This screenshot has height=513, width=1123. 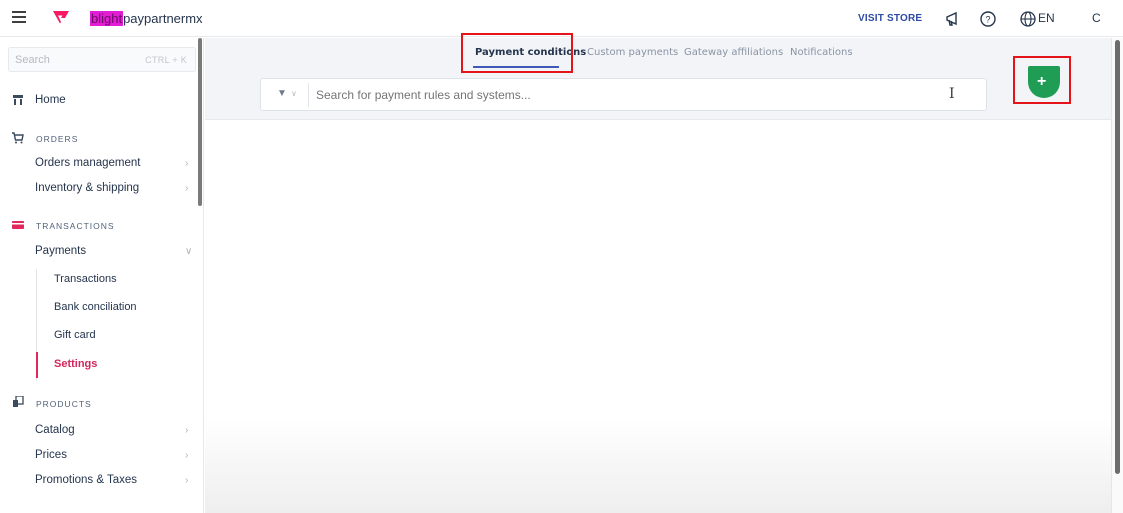 I want to click on filter-icon: ▼, so click(x=282, y=93).